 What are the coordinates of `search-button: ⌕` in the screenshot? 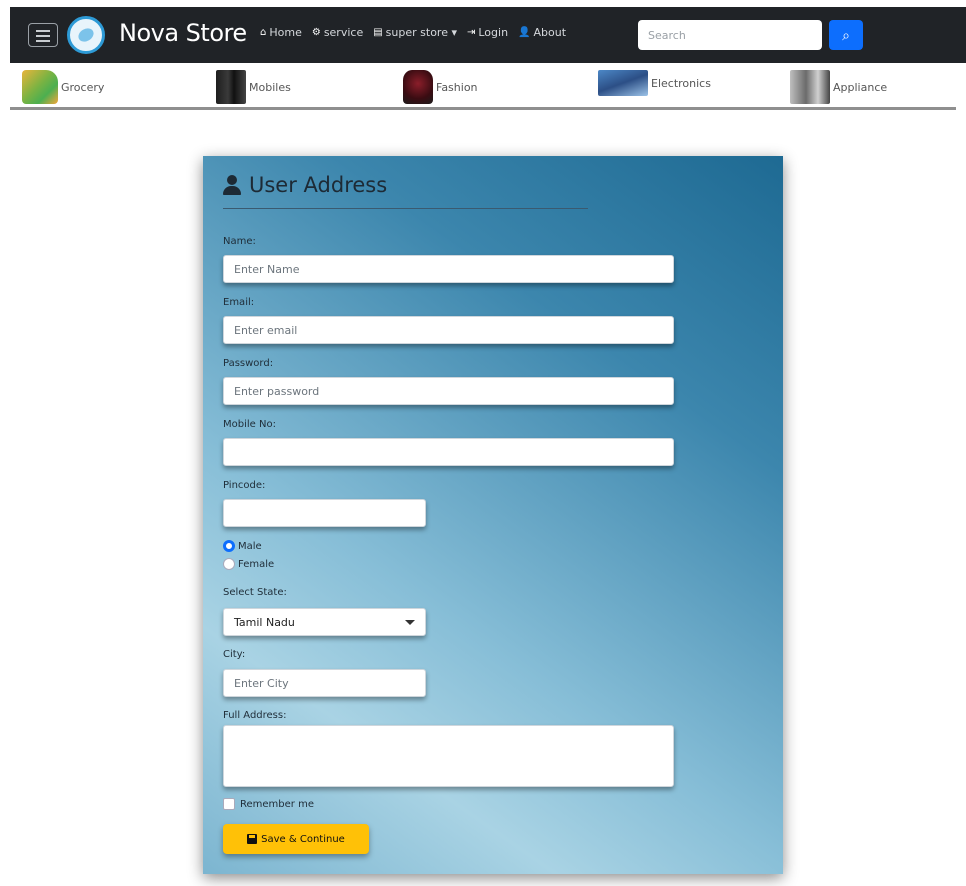 It's located at (846, 35).